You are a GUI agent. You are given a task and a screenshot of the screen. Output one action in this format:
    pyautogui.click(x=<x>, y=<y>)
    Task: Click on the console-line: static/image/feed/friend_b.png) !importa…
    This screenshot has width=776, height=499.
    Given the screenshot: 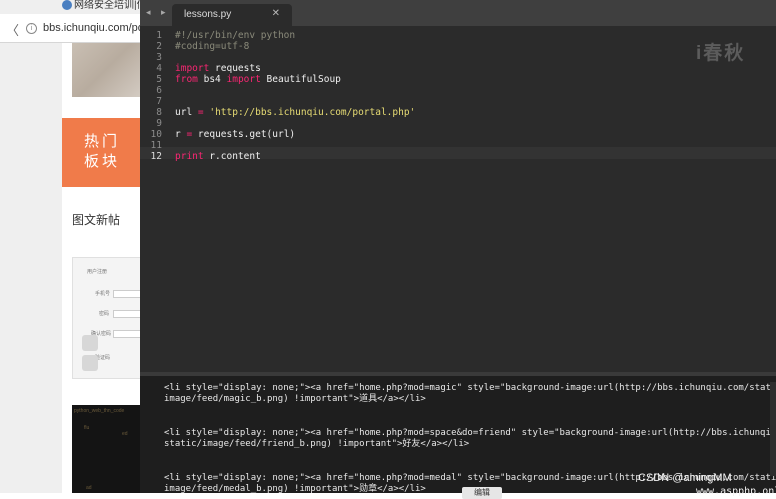 What is the action you would take?
    pyautogui.click(x=317, y=444)
    